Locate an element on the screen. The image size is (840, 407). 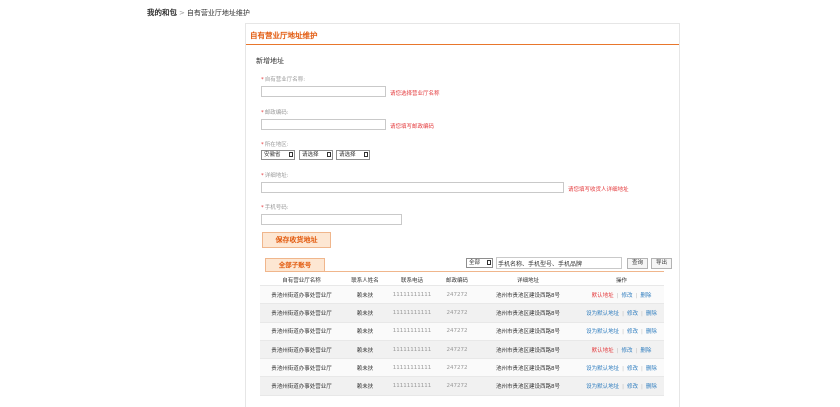
column-header: 自有营业厅名称 is located at coordinates (301, 280).